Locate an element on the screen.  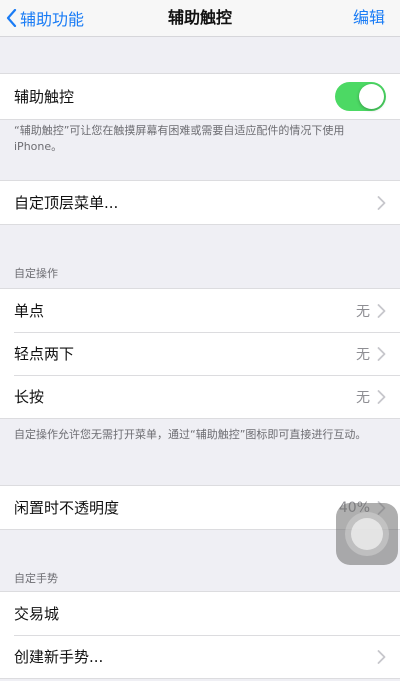
gesture-item: 交易城 is located at coordinates (200, 613).